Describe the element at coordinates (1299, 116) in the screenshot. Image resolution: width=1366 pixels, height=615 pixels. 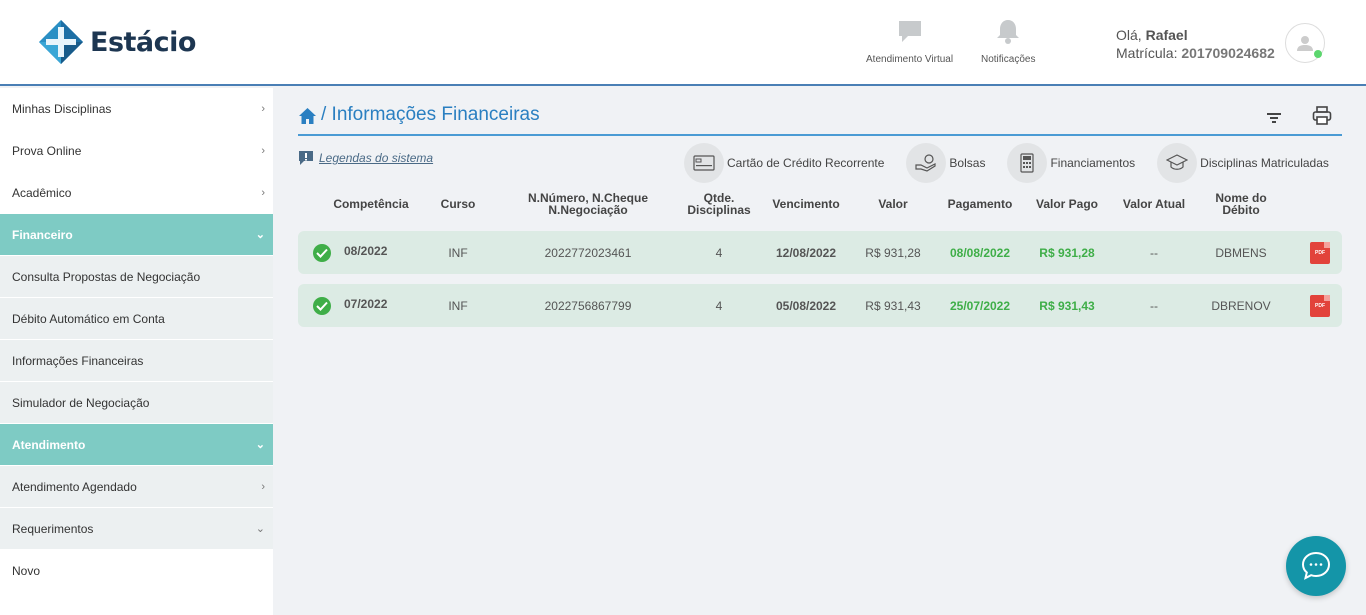
I see `title-tools` at that location.